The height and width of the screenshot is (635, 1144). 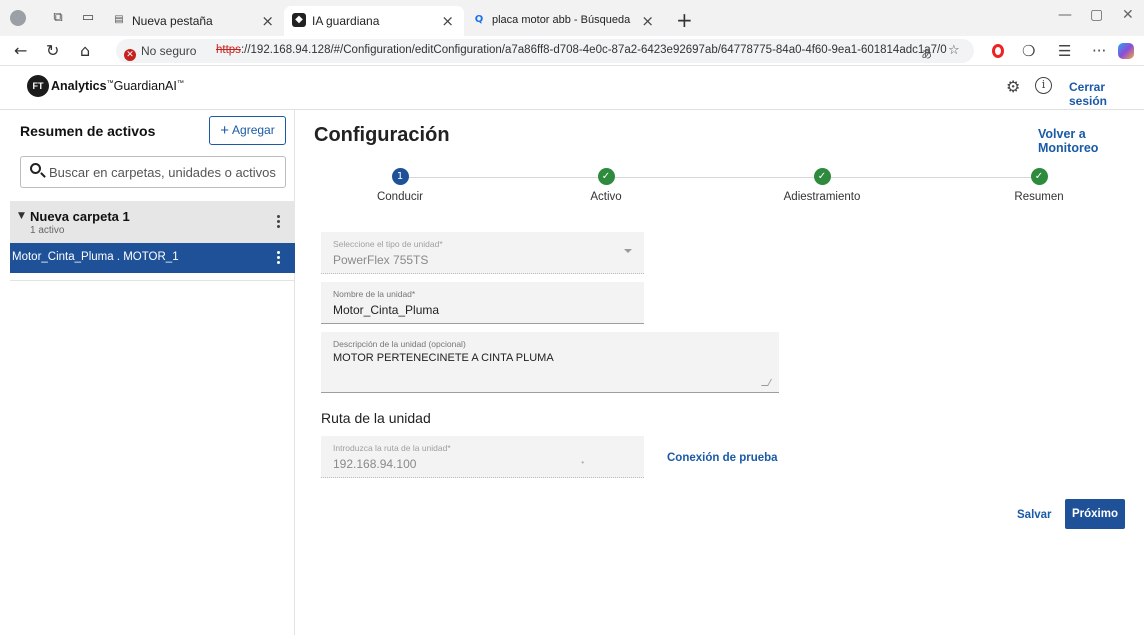 What do you see at coordinates (169, 51) in the screenshot?
I see `security-label: No seguro` at bounding box center [169, 51].